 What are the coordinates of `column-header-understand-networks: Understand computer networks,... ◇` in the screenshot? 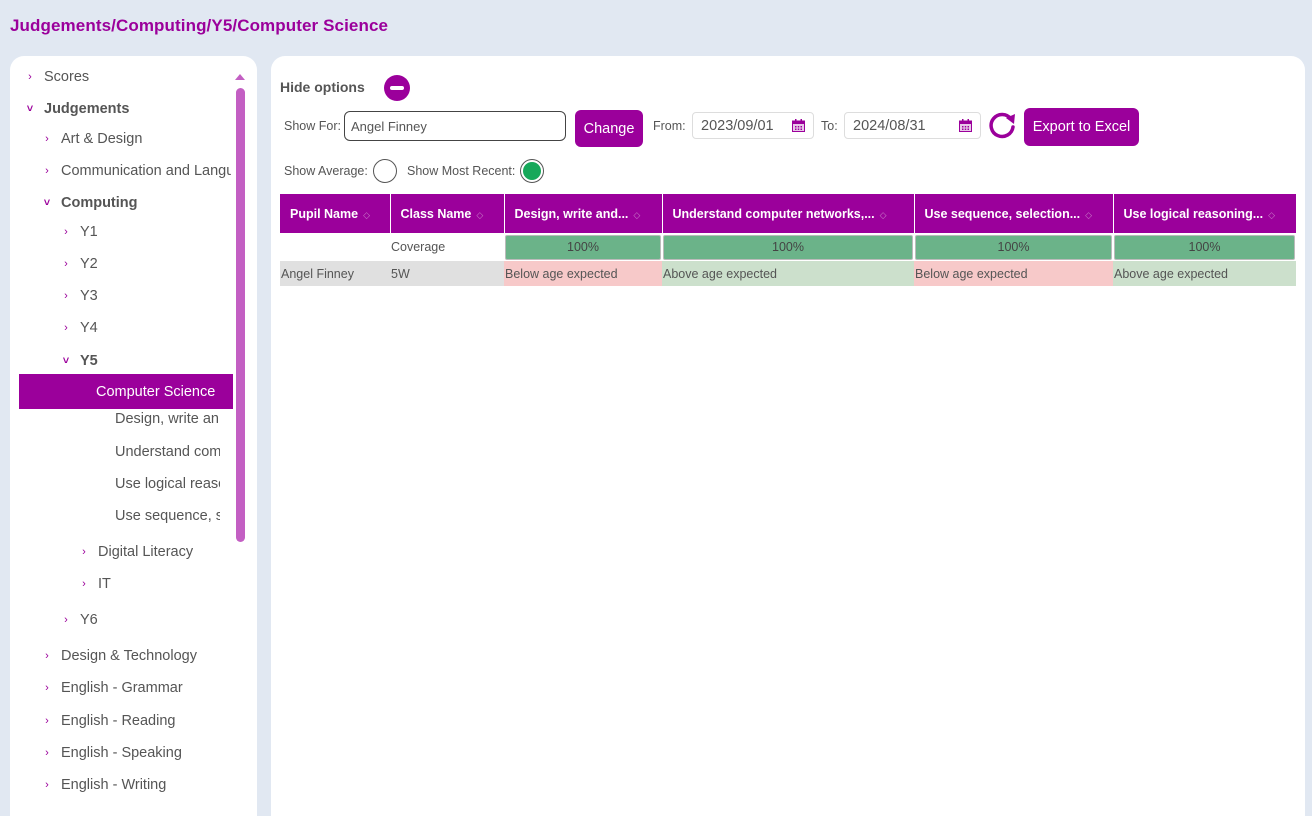 It's located at (788, 213).